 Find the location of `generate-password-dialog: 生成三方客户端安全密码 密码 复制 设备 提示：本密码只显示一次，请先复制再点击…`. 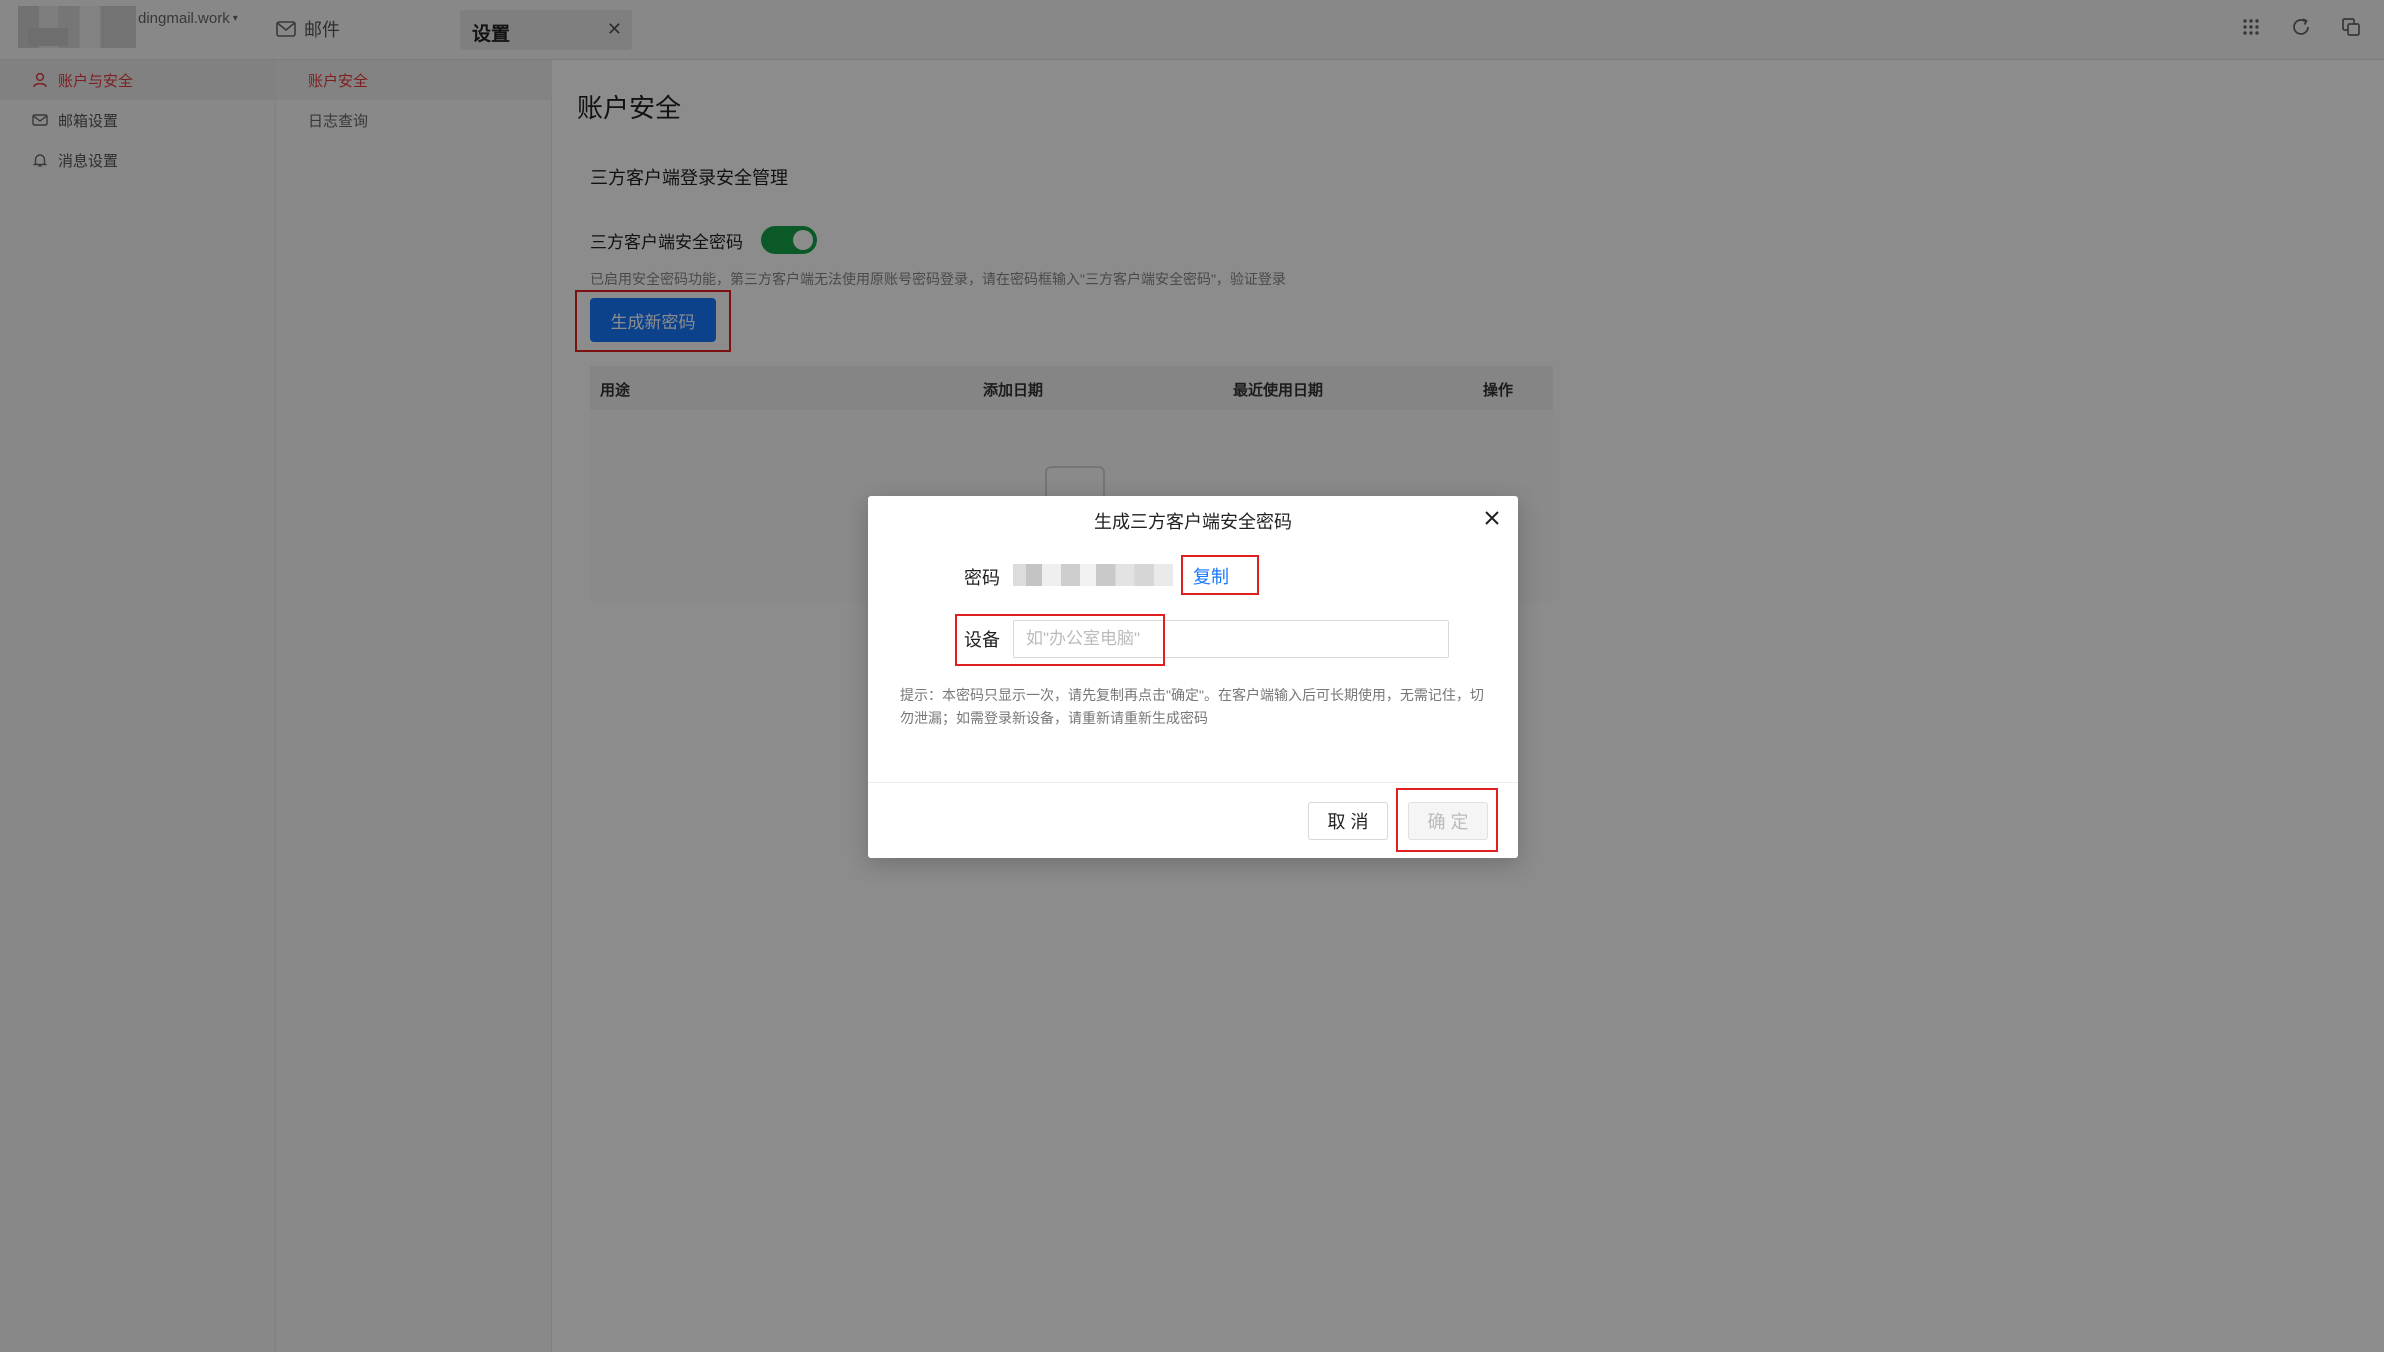

generate-password-dialog: 生成三方客户端安全密码 密码 复制 设备 提示：本密码只显示一次，请先复制再点击… is located at coordinates (1193, 677).